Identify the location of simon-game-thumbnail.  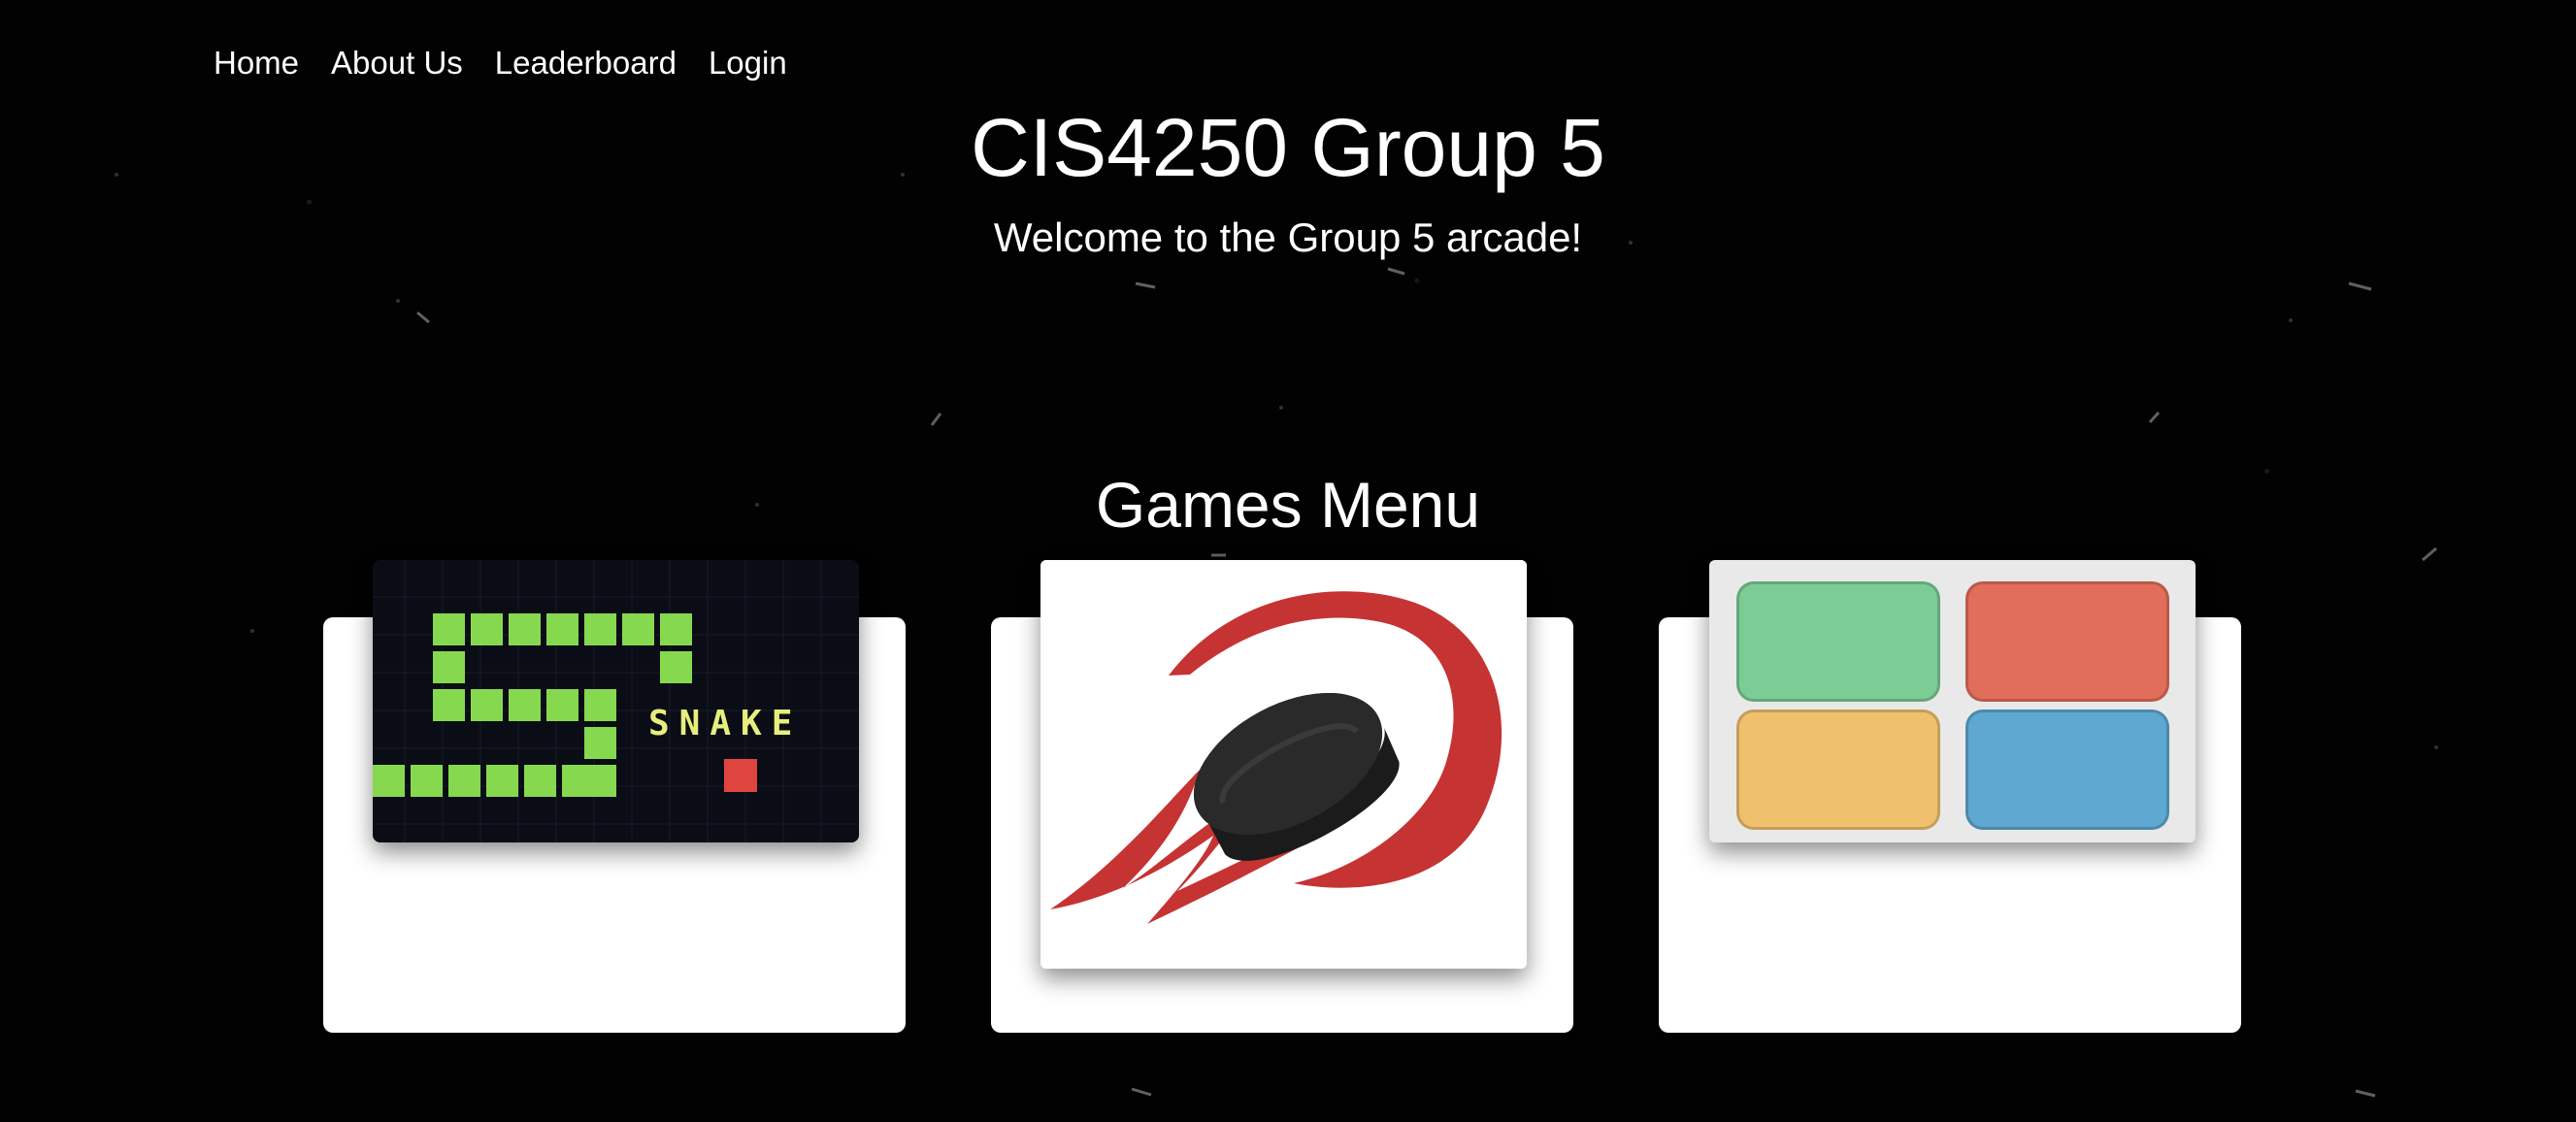
(1952, 701).